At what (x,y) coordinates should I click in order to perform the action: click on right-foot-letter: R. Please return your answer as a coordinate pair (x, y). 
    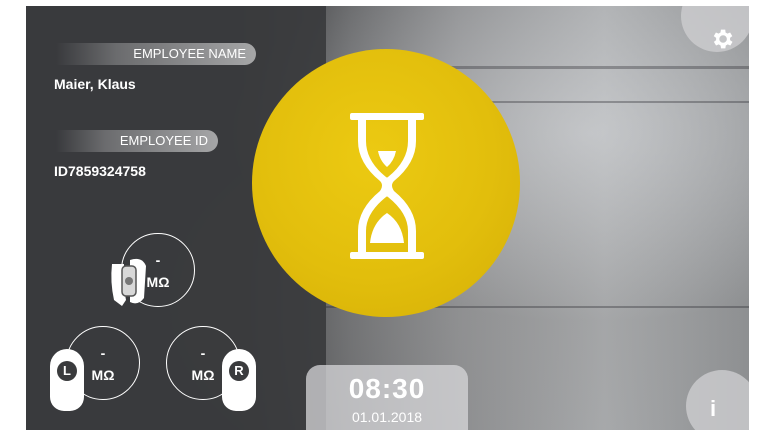
    Looking at the image, I should click on (239, 371).